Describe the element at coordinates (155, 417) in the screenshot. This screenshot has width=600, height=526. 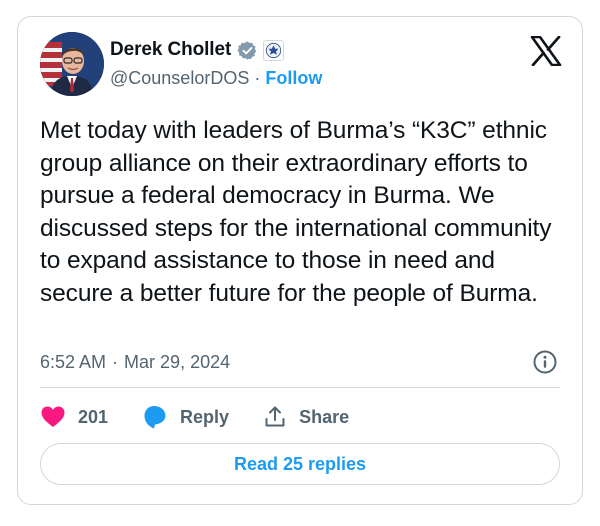
I see `reply-bubble-icon` at that location.